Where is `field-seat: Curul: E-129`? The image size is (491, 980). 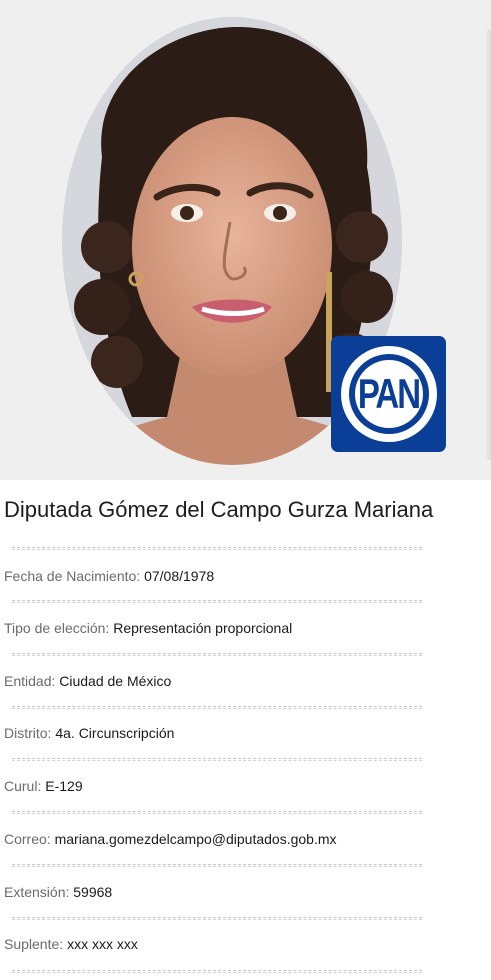
field-seat: Curul: E-129 is located at coordinates (43, 786).